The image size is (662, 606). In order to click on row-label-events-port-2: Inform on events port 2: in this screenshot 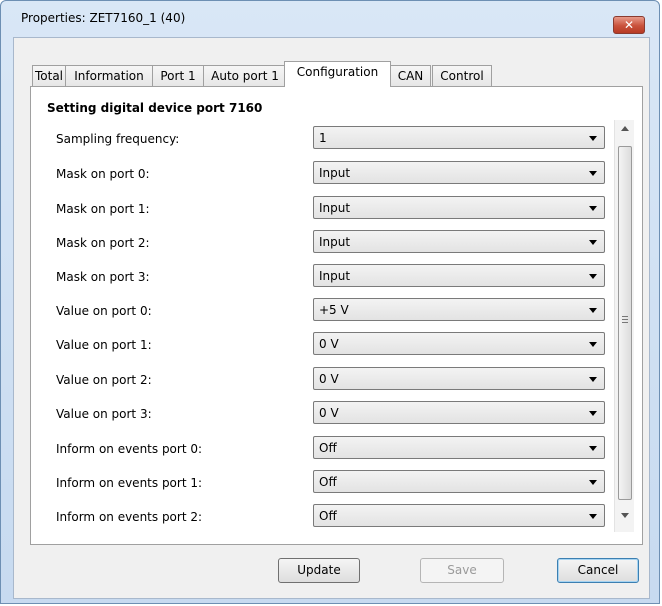, I will do `click(129, 517)`.